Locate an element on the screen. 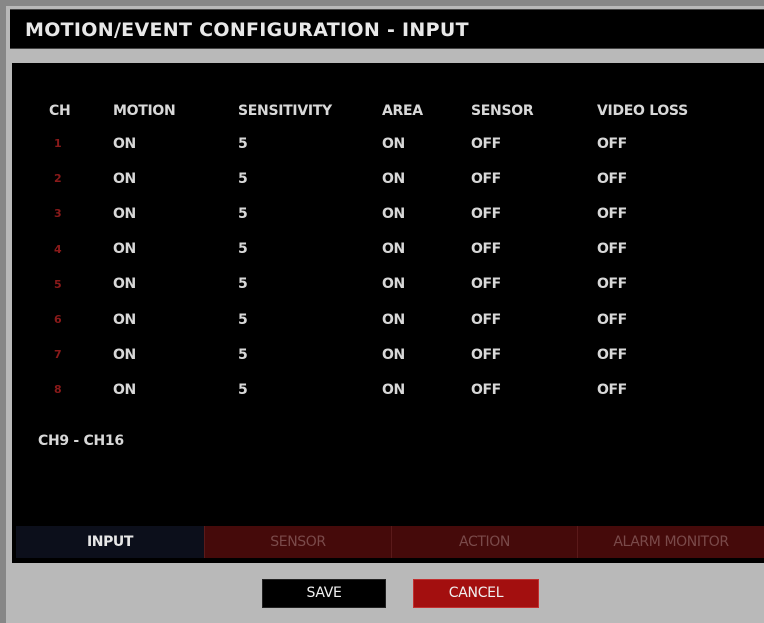 This screenshot has height=623, width=764. tab-sensor: SENSOR is located at coordinates (297, 542).